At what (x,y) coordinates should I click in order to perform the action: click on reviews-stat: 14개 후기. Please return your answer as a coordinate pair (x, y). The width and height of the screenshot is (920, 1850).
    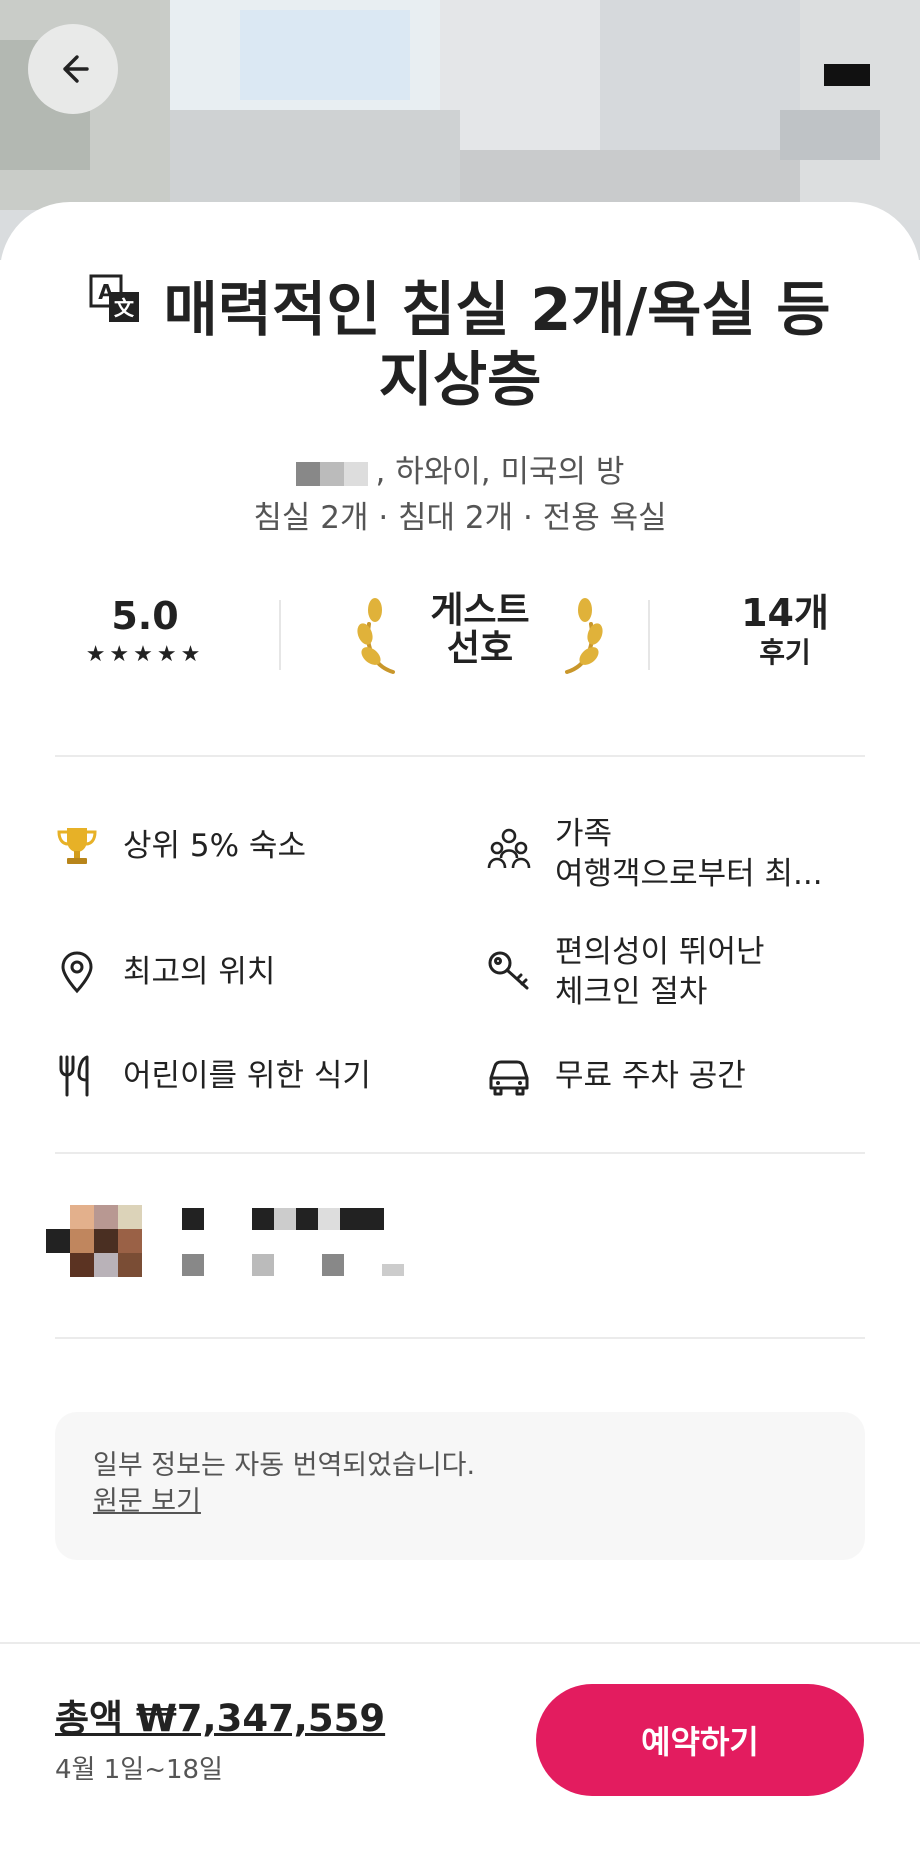
    Looking at the image, I should click on (785, 635).